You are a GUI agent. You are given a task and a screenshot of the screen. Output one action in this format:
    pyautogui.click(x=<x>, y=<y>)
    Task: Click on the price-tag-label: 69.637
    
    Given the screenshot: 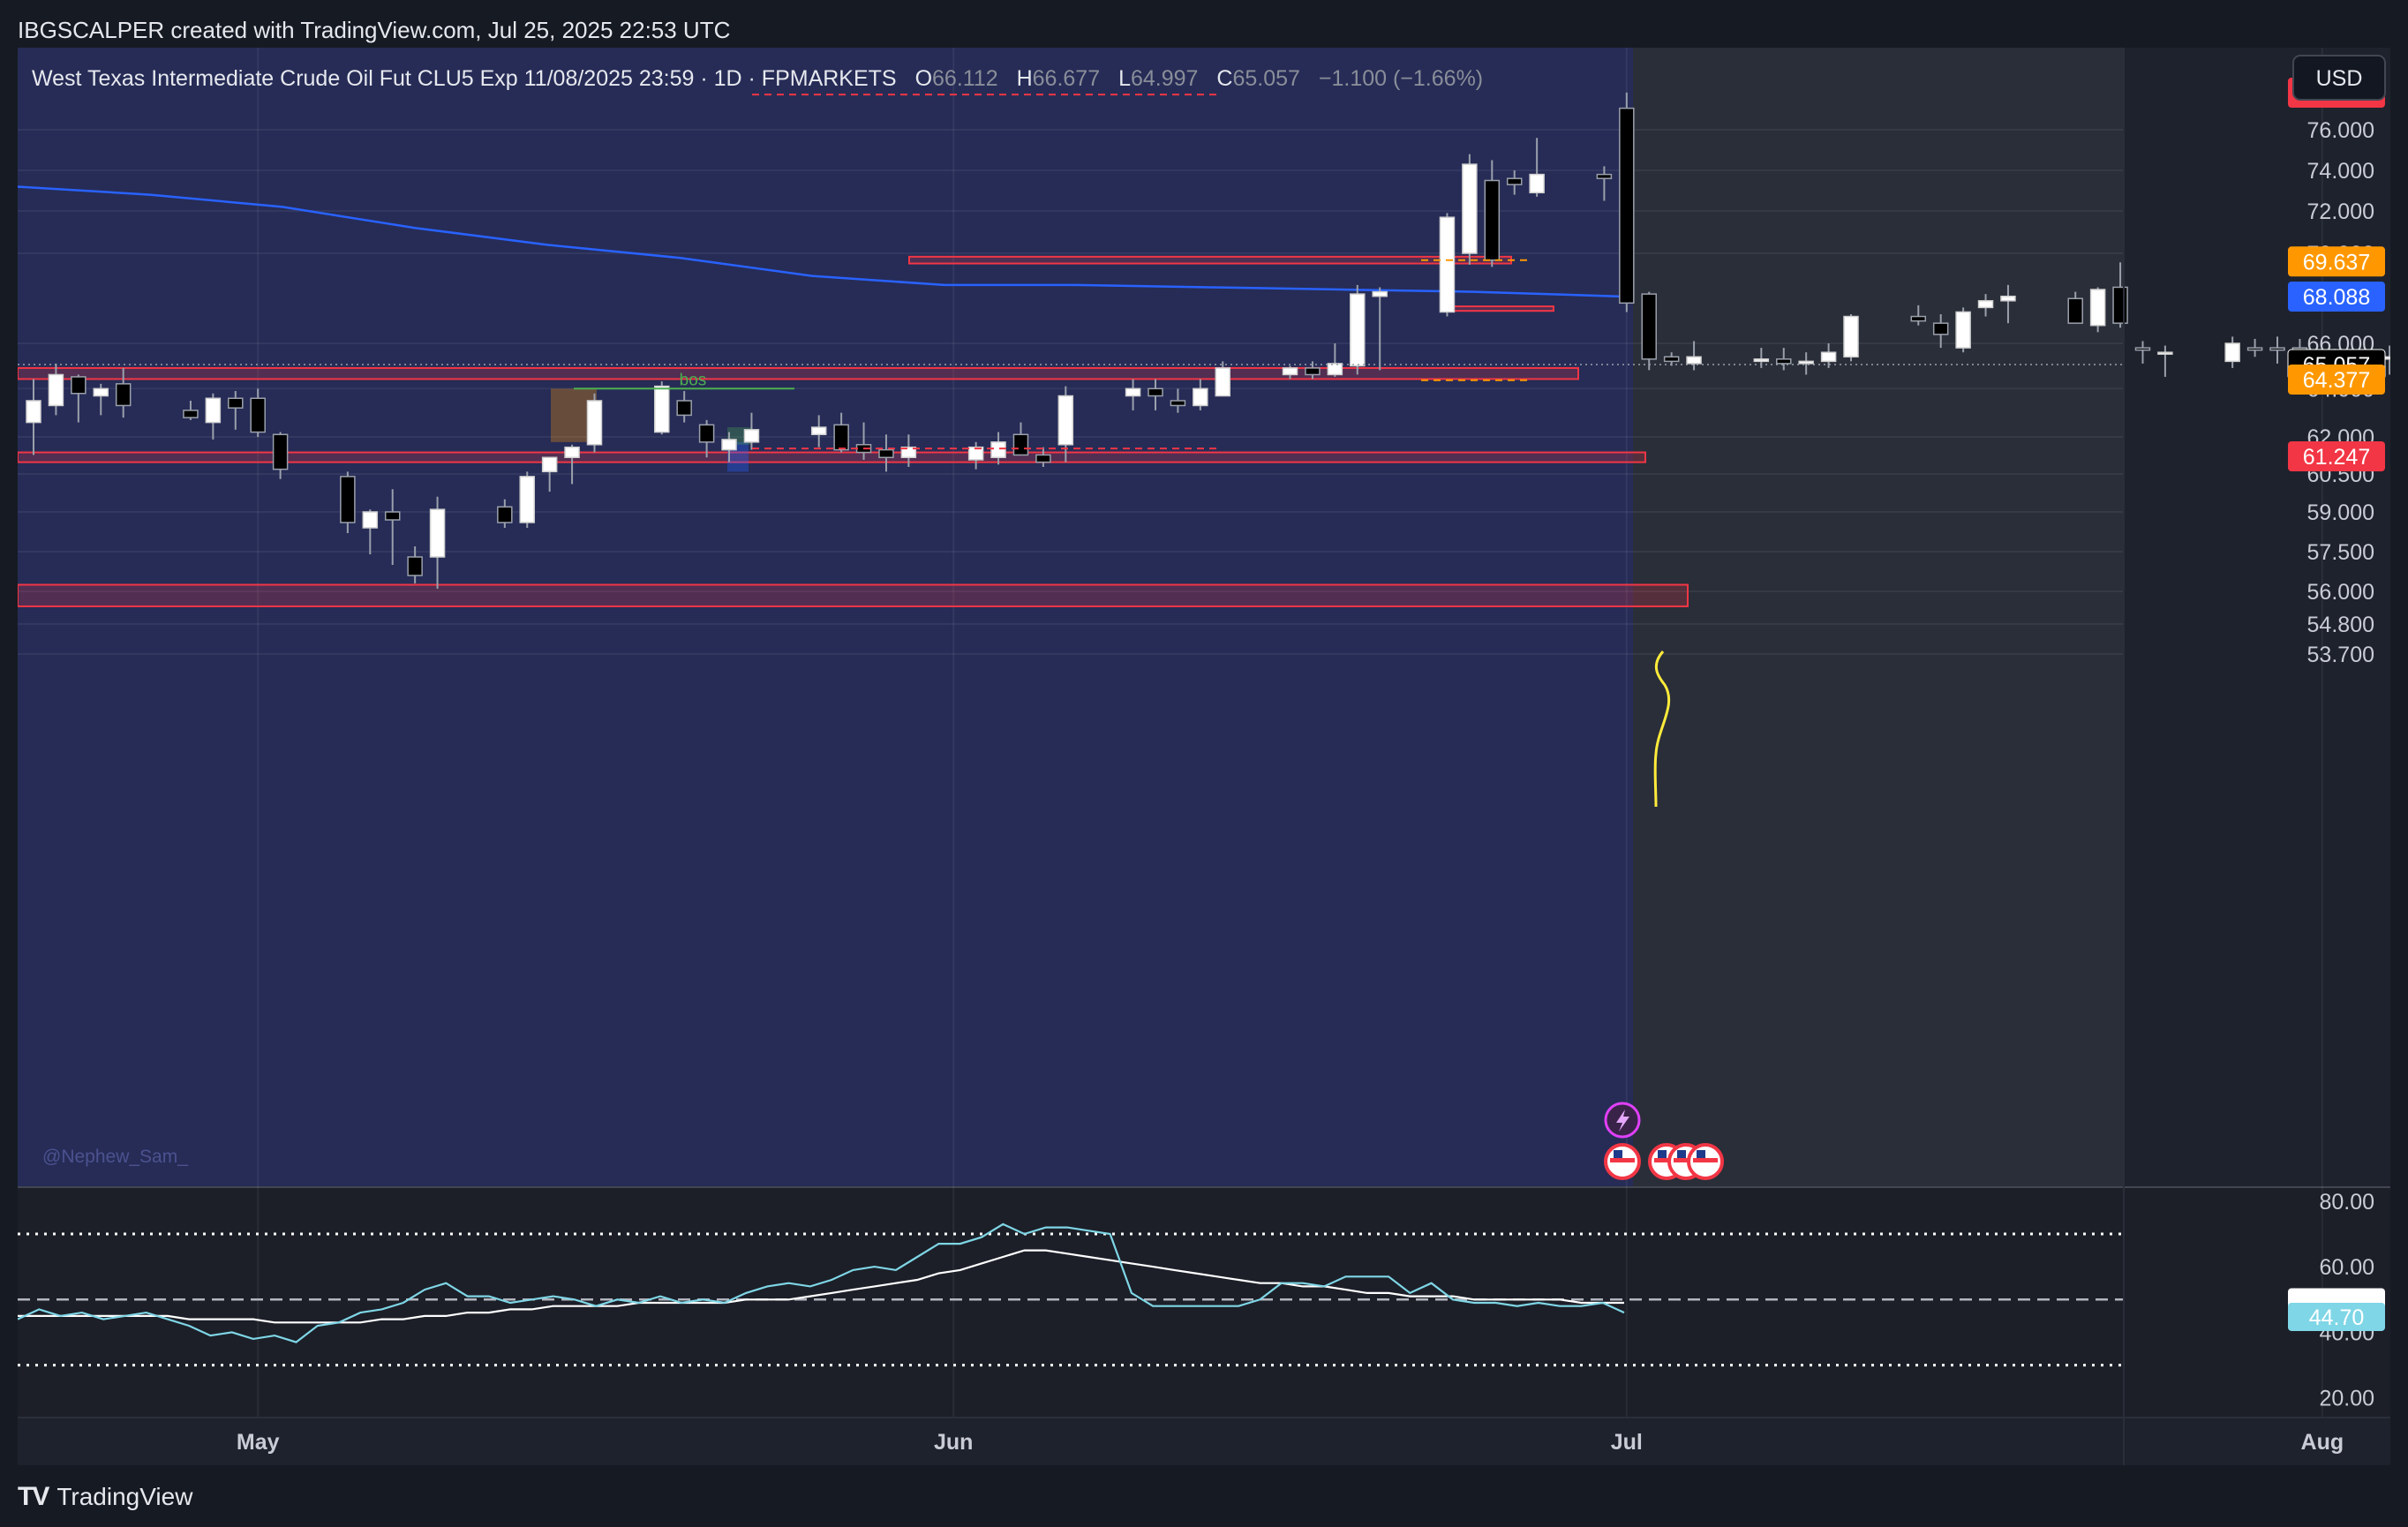 What is the action you would take?
    pyautogui.click(x=2336, y=262)
    